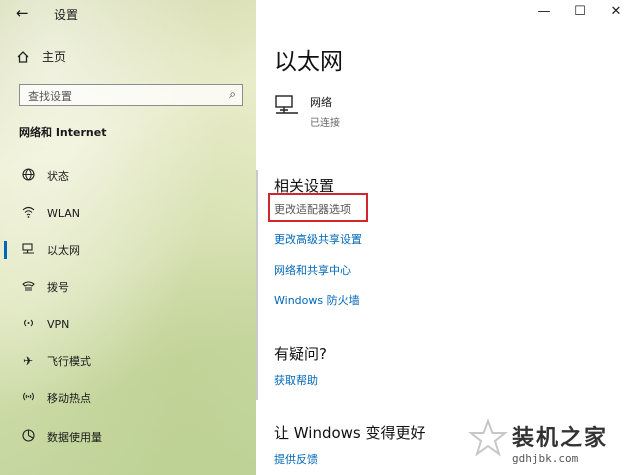  I want to click on sidebar-item-data-usage: 数据使用量, so click(128, 437).